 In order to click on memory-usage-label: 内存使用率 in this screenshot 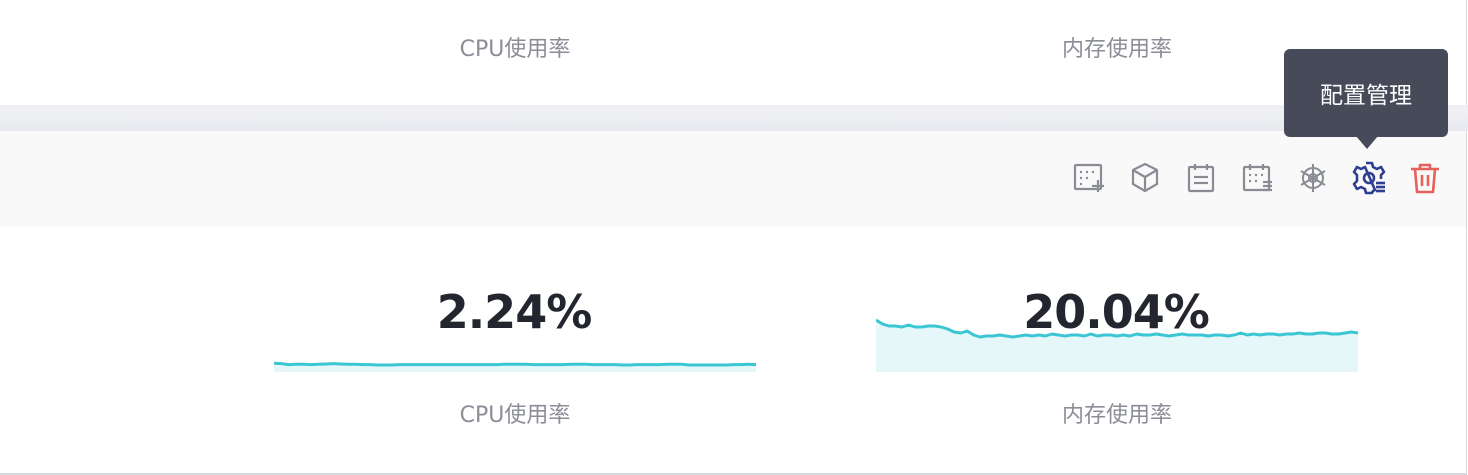, I will do `click(1116, 415)`.